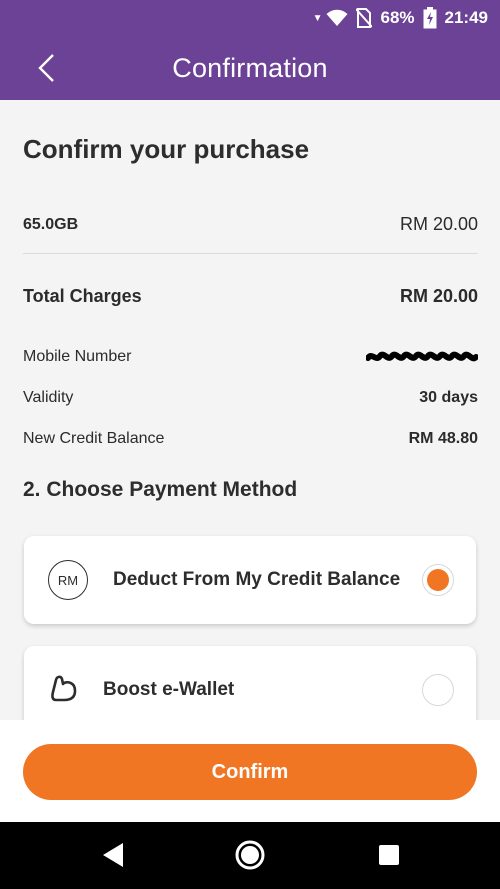  What do you see at coordinates (113, 855) in the screenshot?
I see `back-triangle-icon` at bounding box center [113, 855].